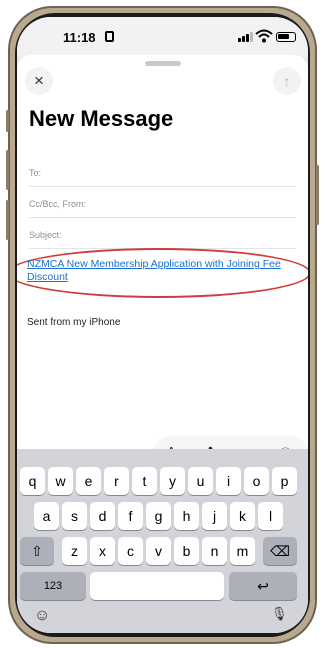  What do you see at coordinates (116, 481) in the screenshot?
I see `key-r: r` at bounding box center [116, 481].